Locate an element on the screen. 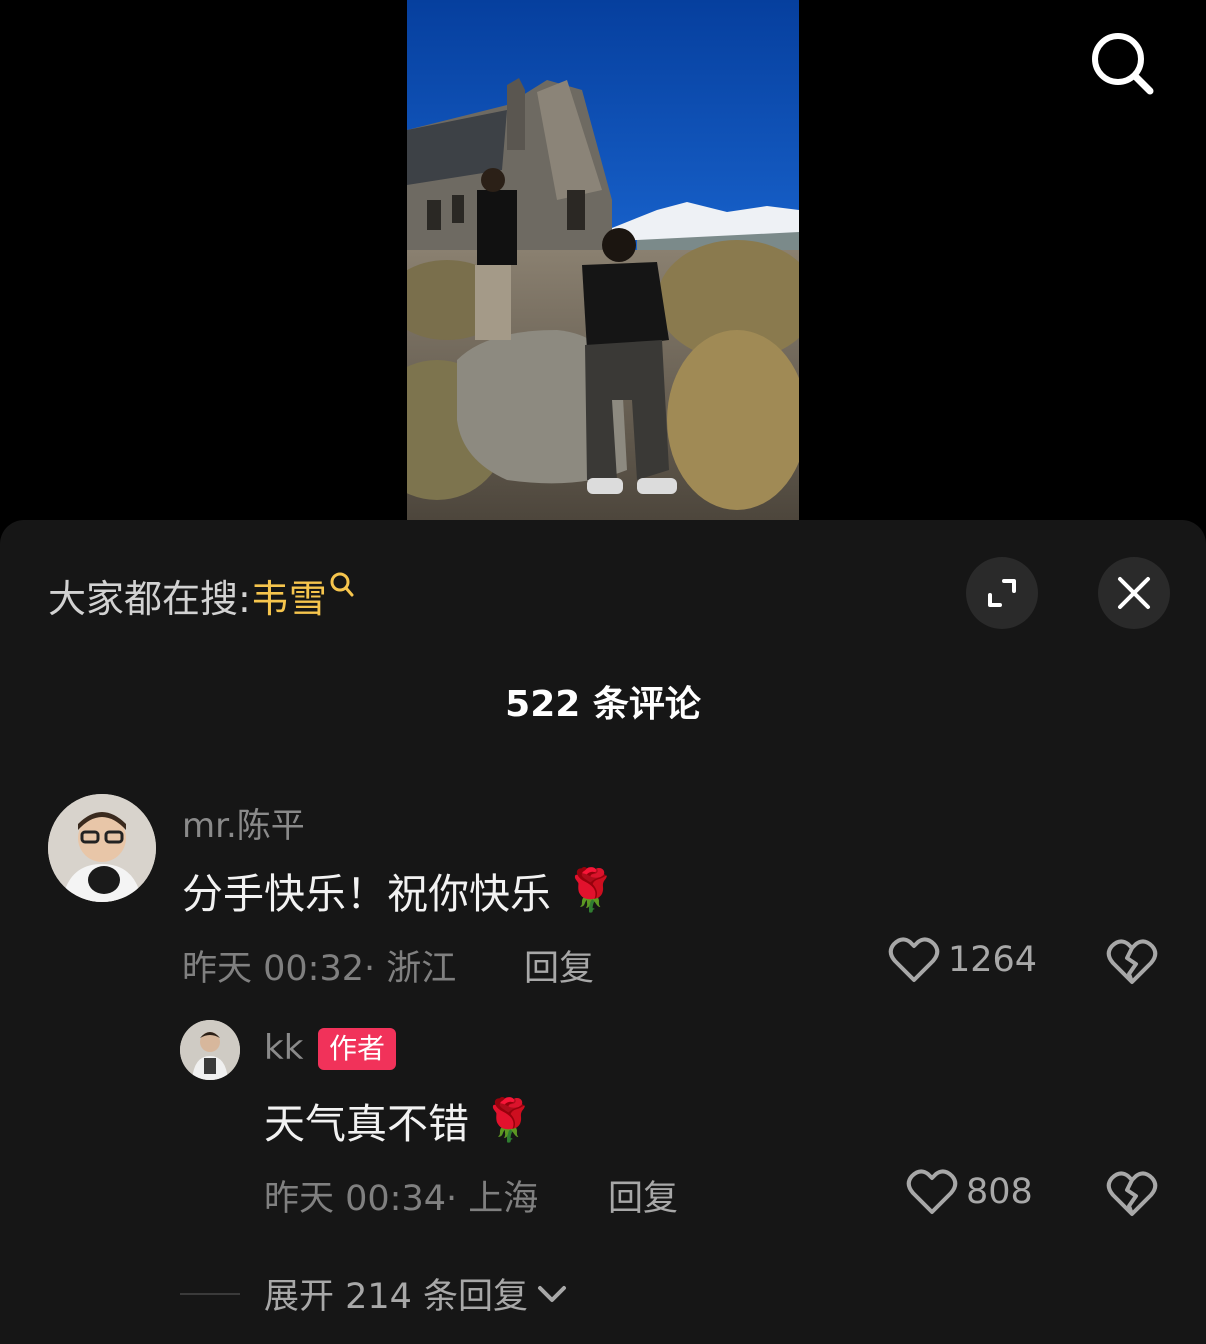 The height and width of the screenshot is (1344, 1206). expand-icon is located at coordinates (1002, 593).